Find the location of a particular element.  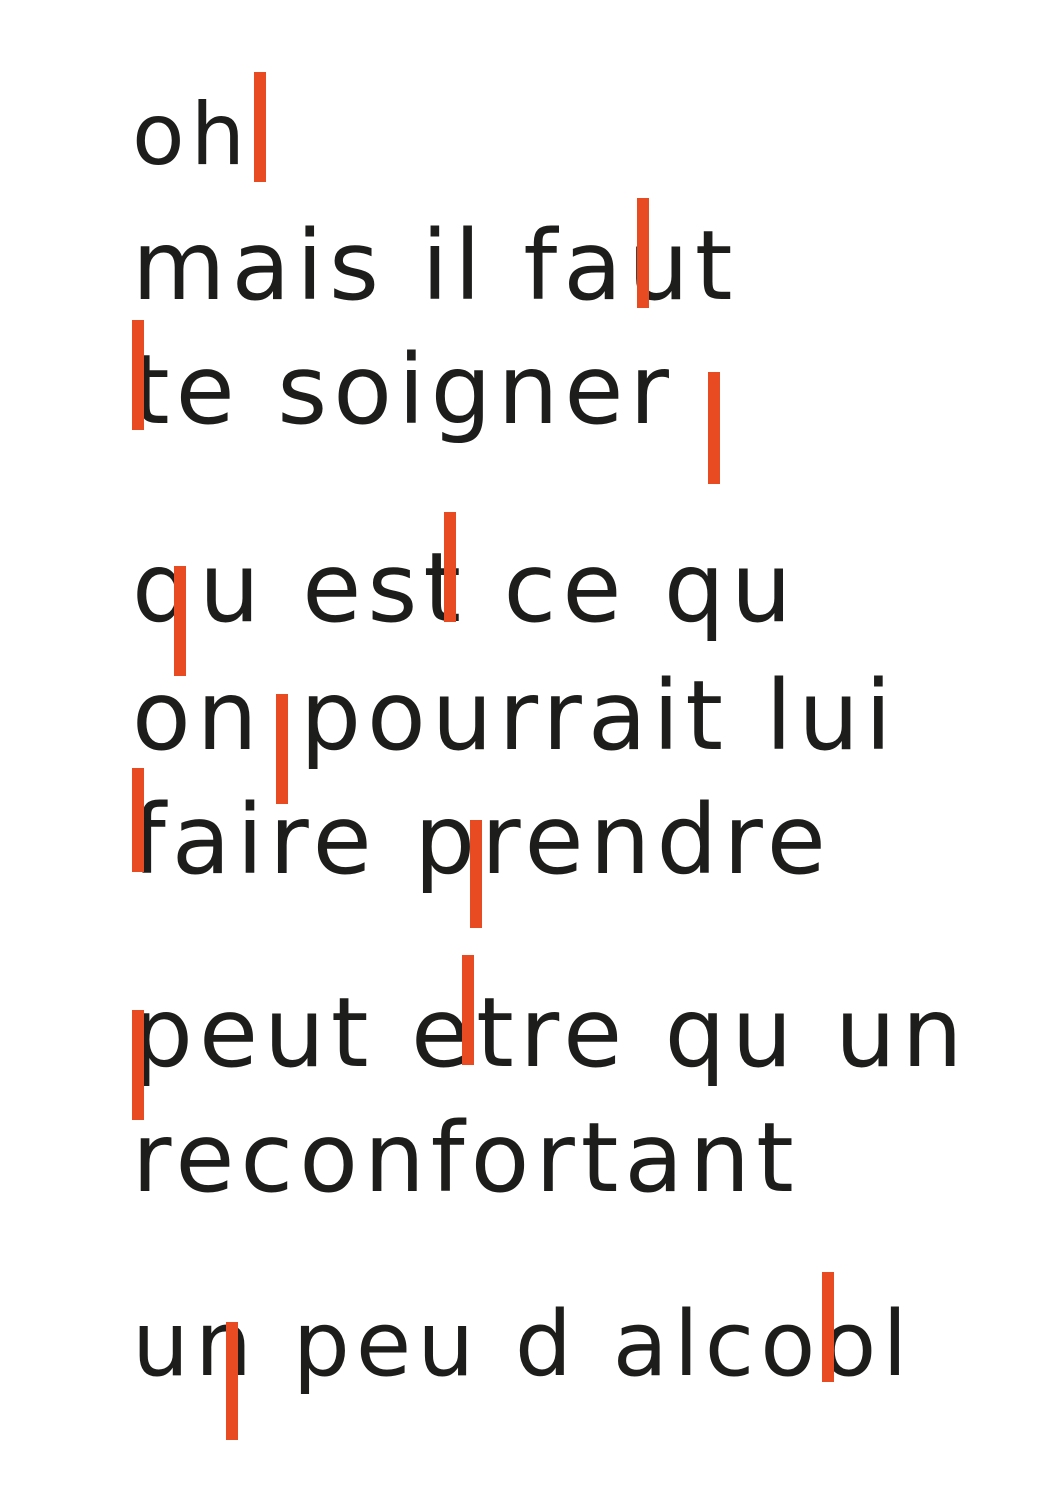

poem-line-on-pourrait-lui: on pourrait lui is located at coordinates (515, 716).